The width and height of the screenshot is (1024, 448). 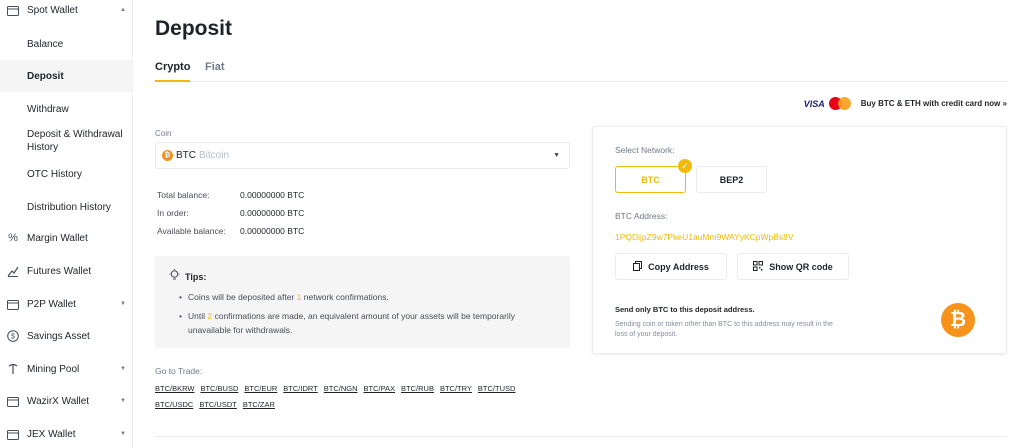 I want to click on trade-pair-link: BTC/BUSD, so click(x=219, y=388).